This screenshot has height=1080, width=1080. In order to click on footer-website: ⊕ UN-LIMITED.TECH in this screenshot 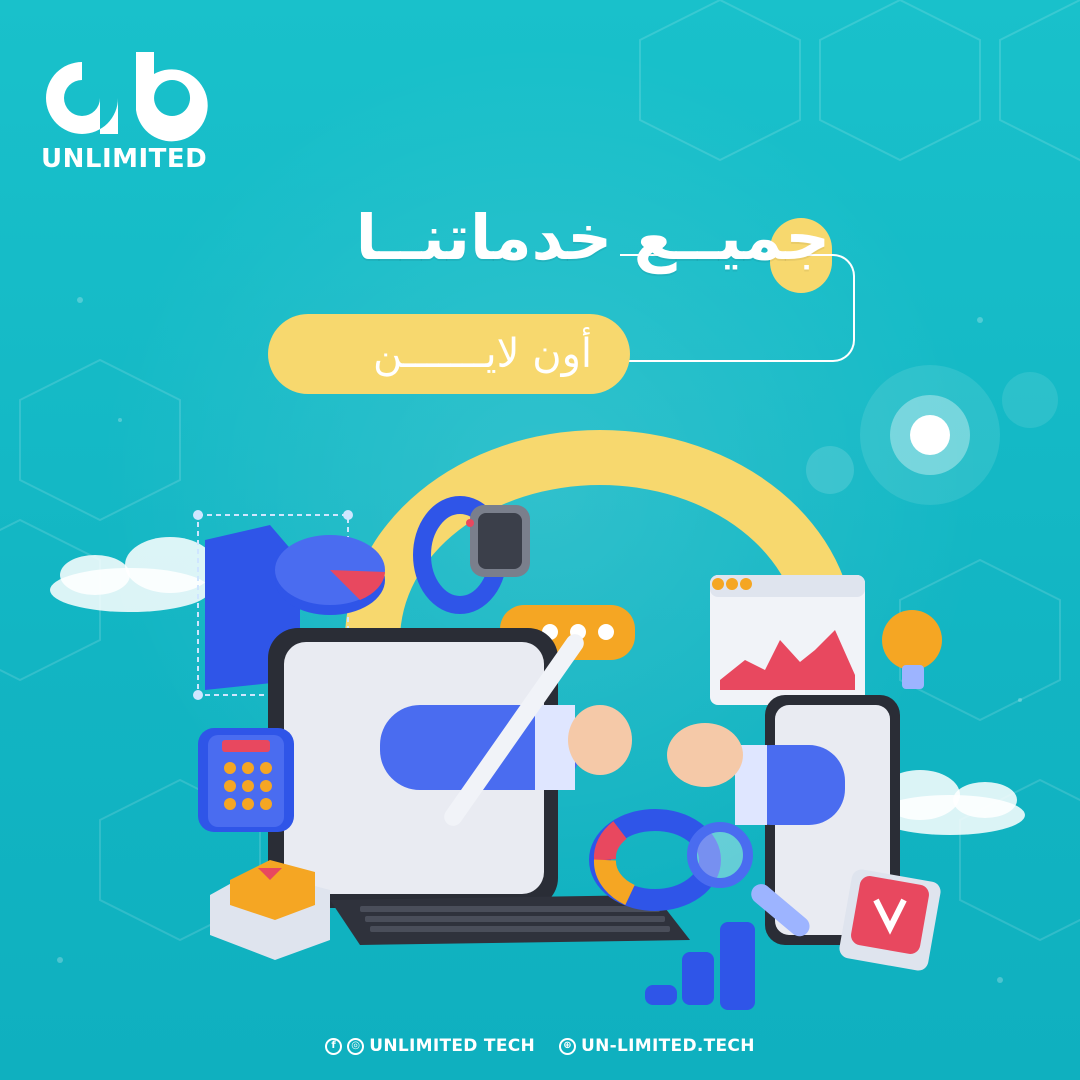, I will do `click(657, 1046)`.